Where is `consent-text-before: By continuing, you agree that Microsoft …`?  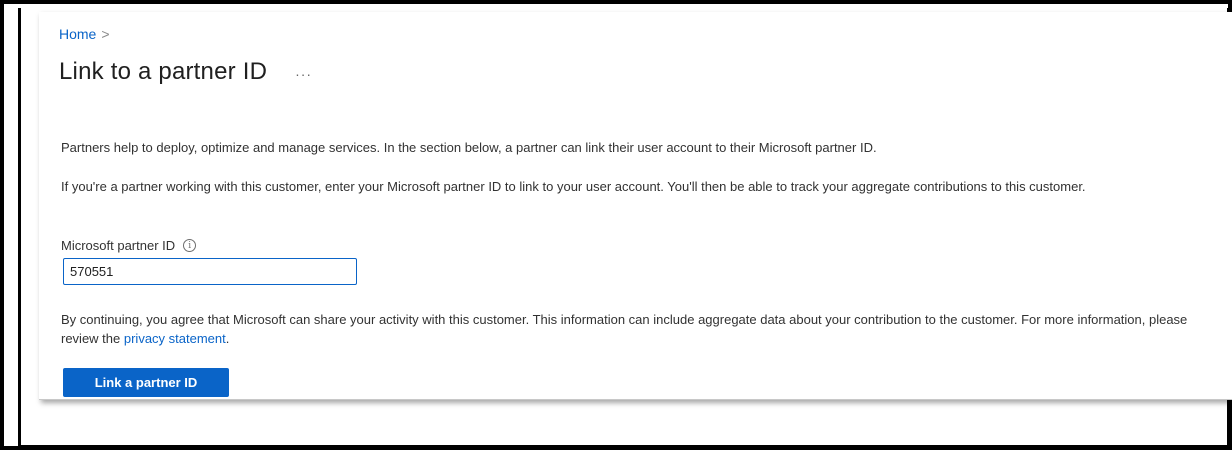 consent-text-before: By continuing, you agree that Microsoft … is located at coordinates (624, 329).